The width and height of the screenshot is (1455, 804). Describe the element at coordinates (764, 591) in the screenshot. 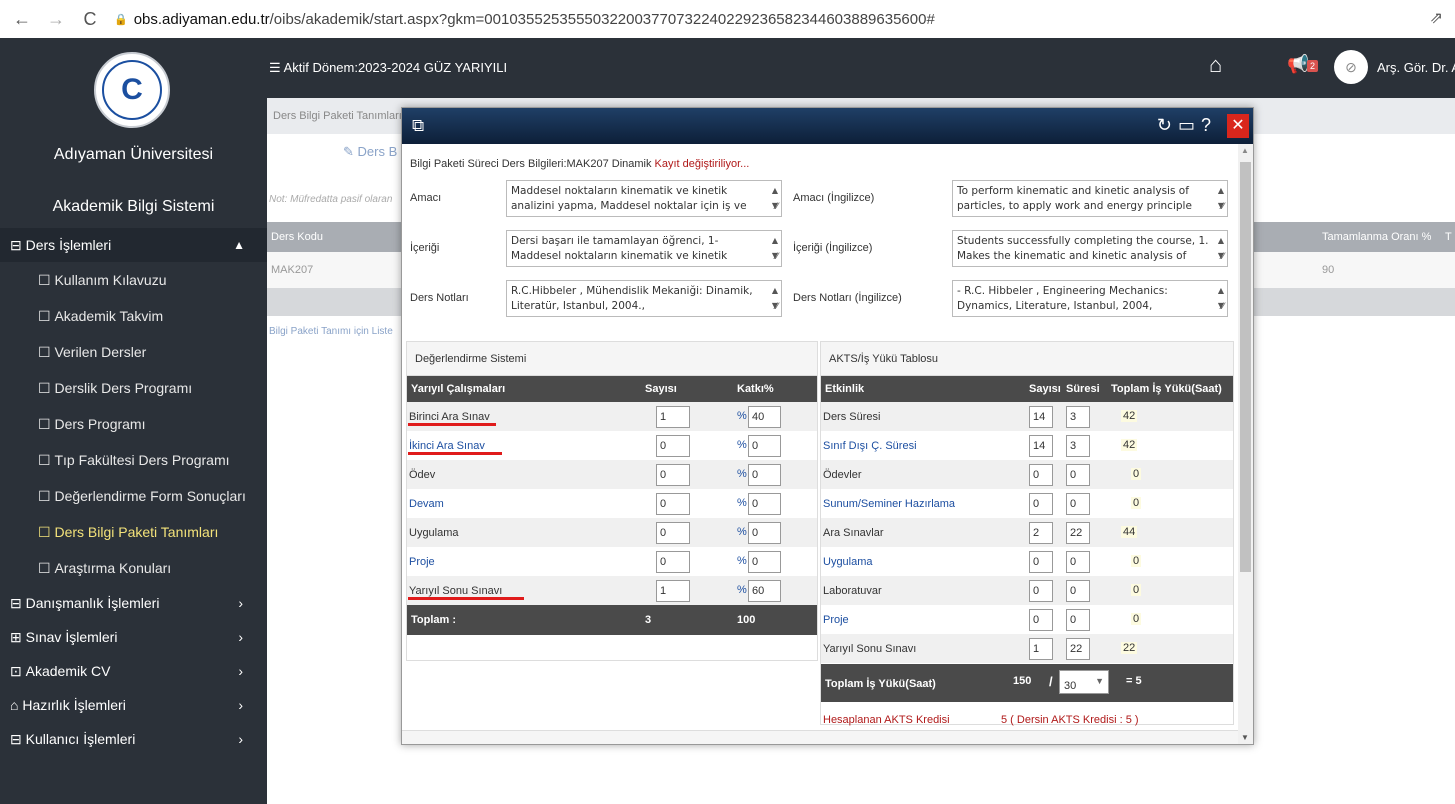

I see `percent-input: 60` at that location.